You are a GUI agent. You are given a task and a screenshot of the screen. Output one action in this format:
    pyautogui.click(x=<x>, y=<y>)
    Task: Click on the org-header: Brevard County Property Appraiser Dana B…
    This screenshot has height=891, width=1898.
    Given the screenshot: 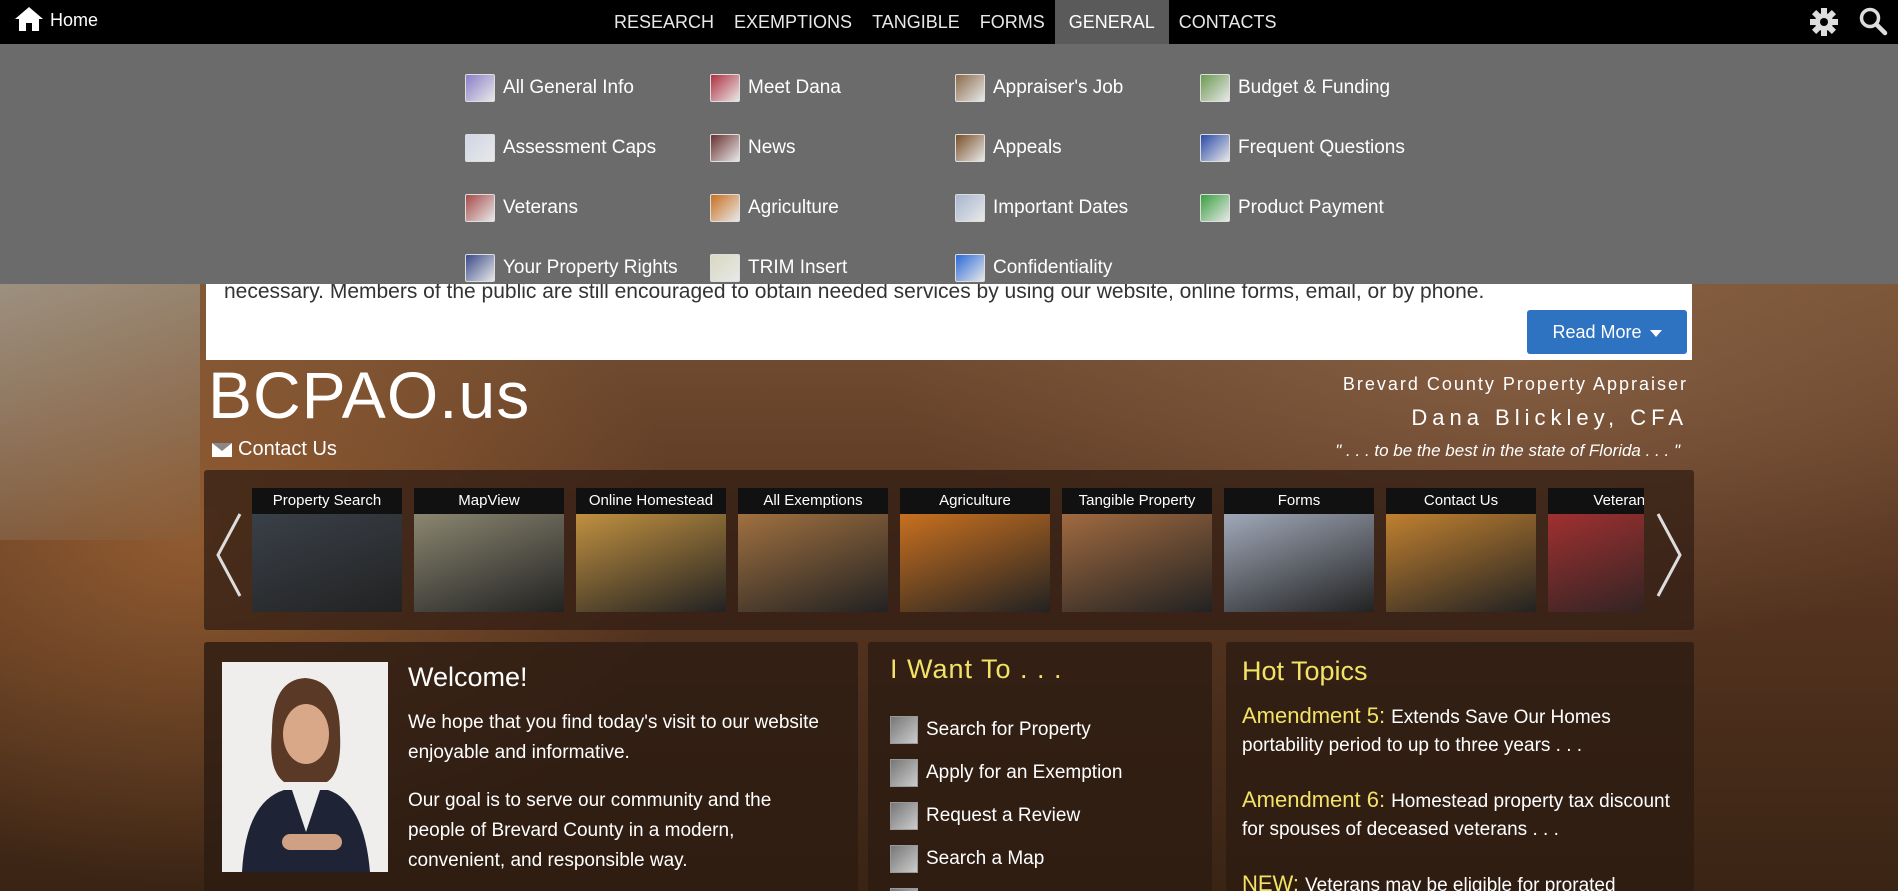 What is the action you would take?
    pyautogui.click(x=1511, y=417)
    